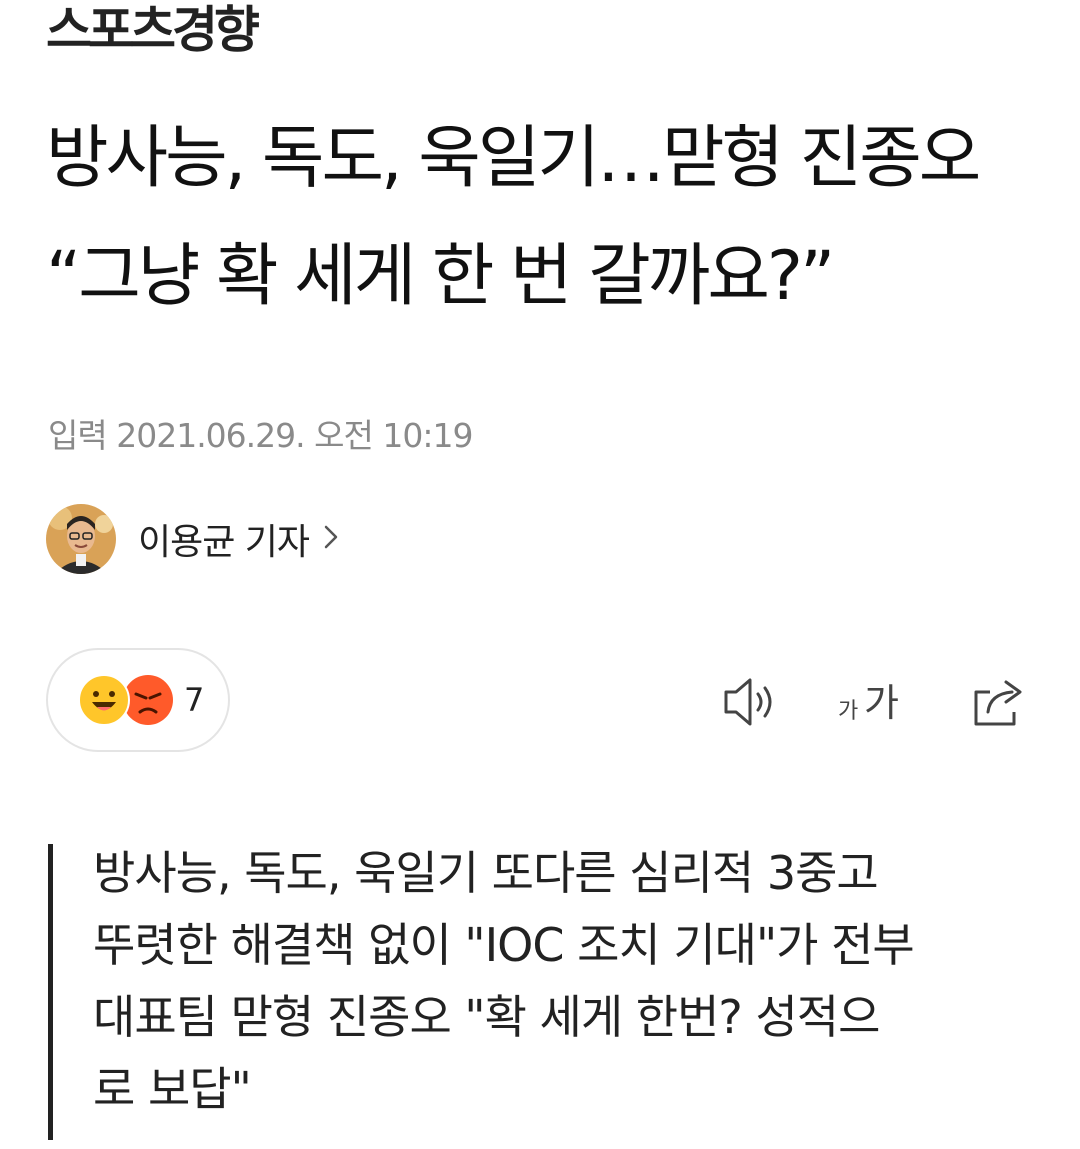 The image size is (1080, 1149). I want to click on chevron-right-icon, so click(331, 539).